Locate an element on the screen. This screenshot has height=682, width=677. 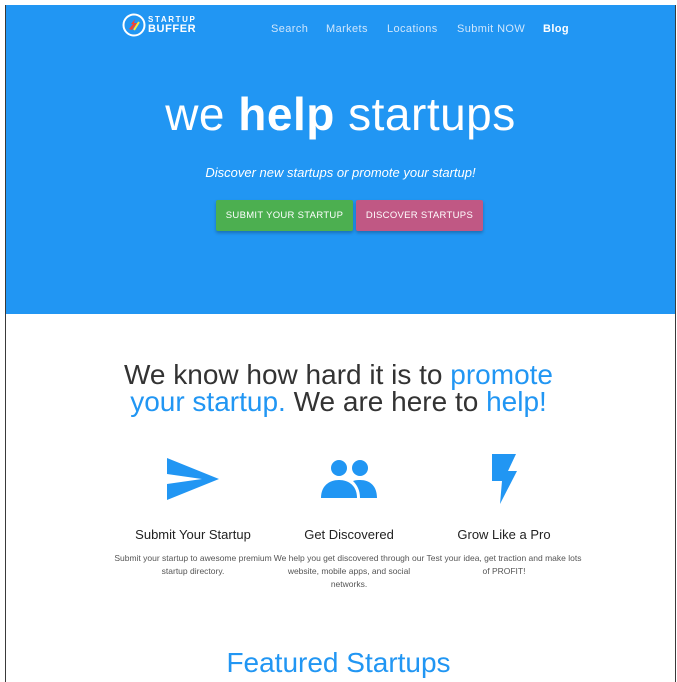
submit-startup-button: SUBMIT YOUR STARTUP is located at coordinates (284, 215).